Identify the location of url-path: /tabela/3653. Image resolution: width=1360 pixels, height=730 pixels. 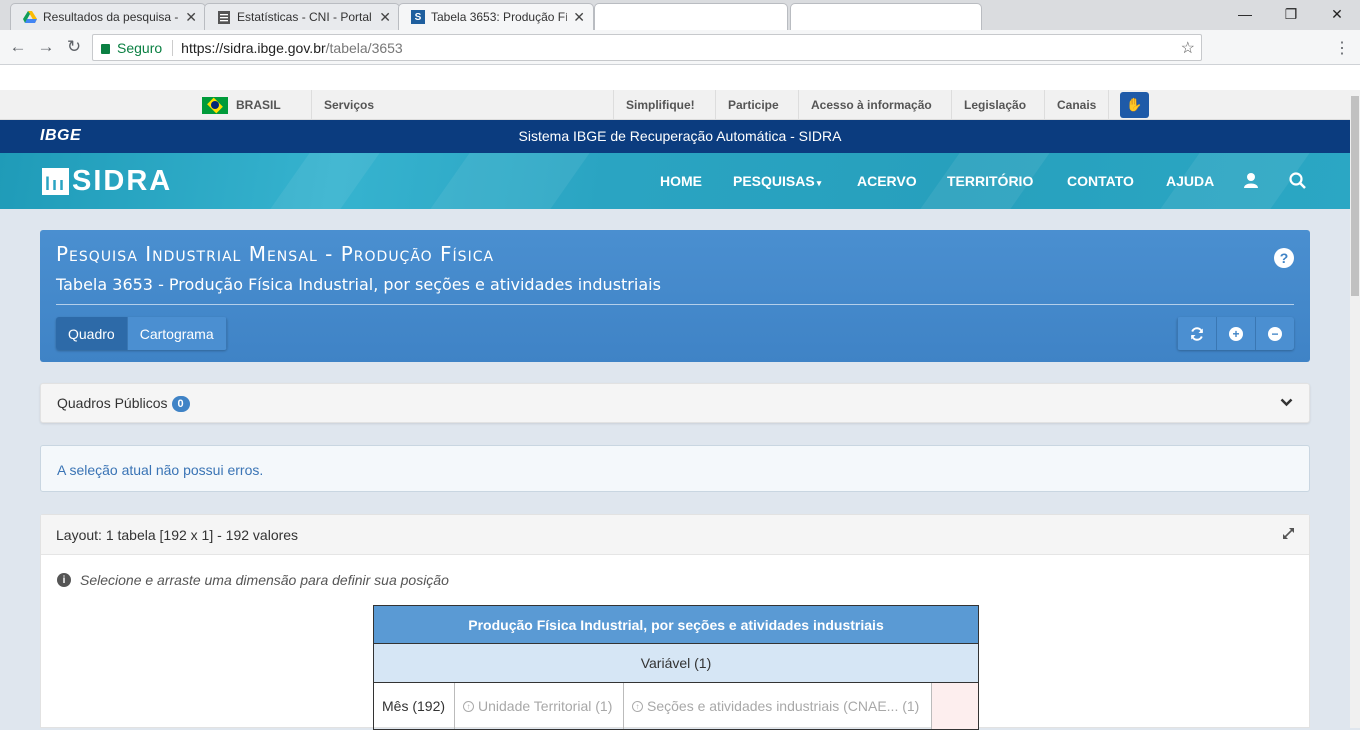
(364, 47).